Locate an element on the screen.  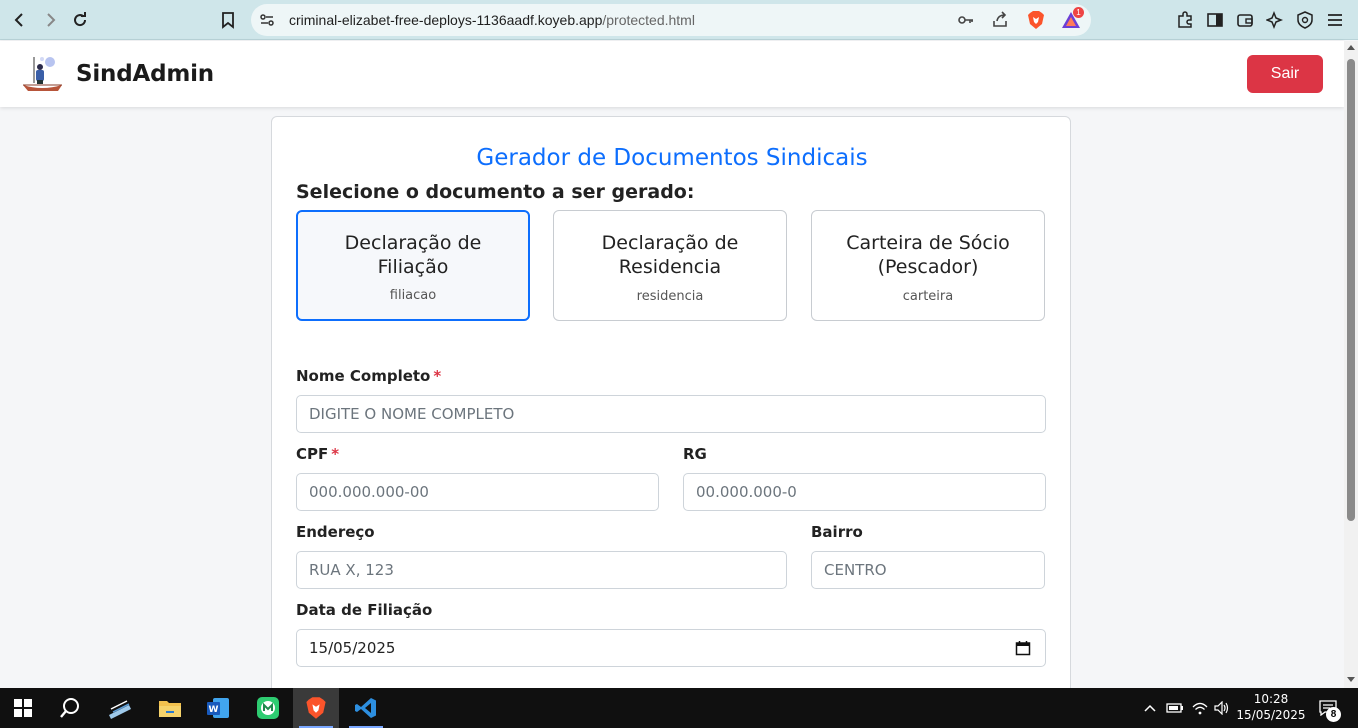
brave-shield-icon is located at coordinates (1036, 20).